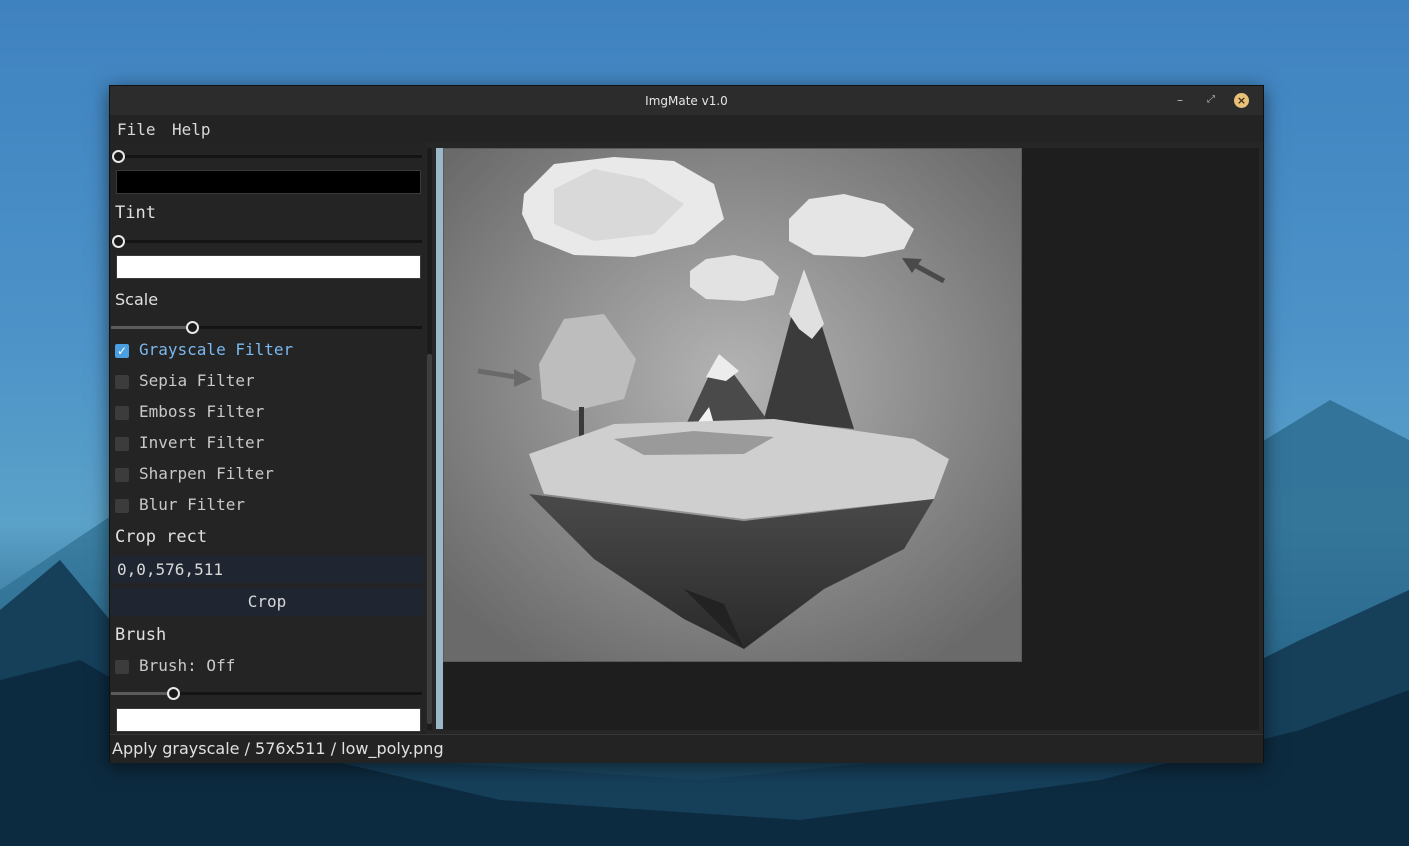 This screenshot has height=846, width=1409. Describe the element at coordinates (192, 327) in the screenshot. I see `scale-slider-thumb` at that location.